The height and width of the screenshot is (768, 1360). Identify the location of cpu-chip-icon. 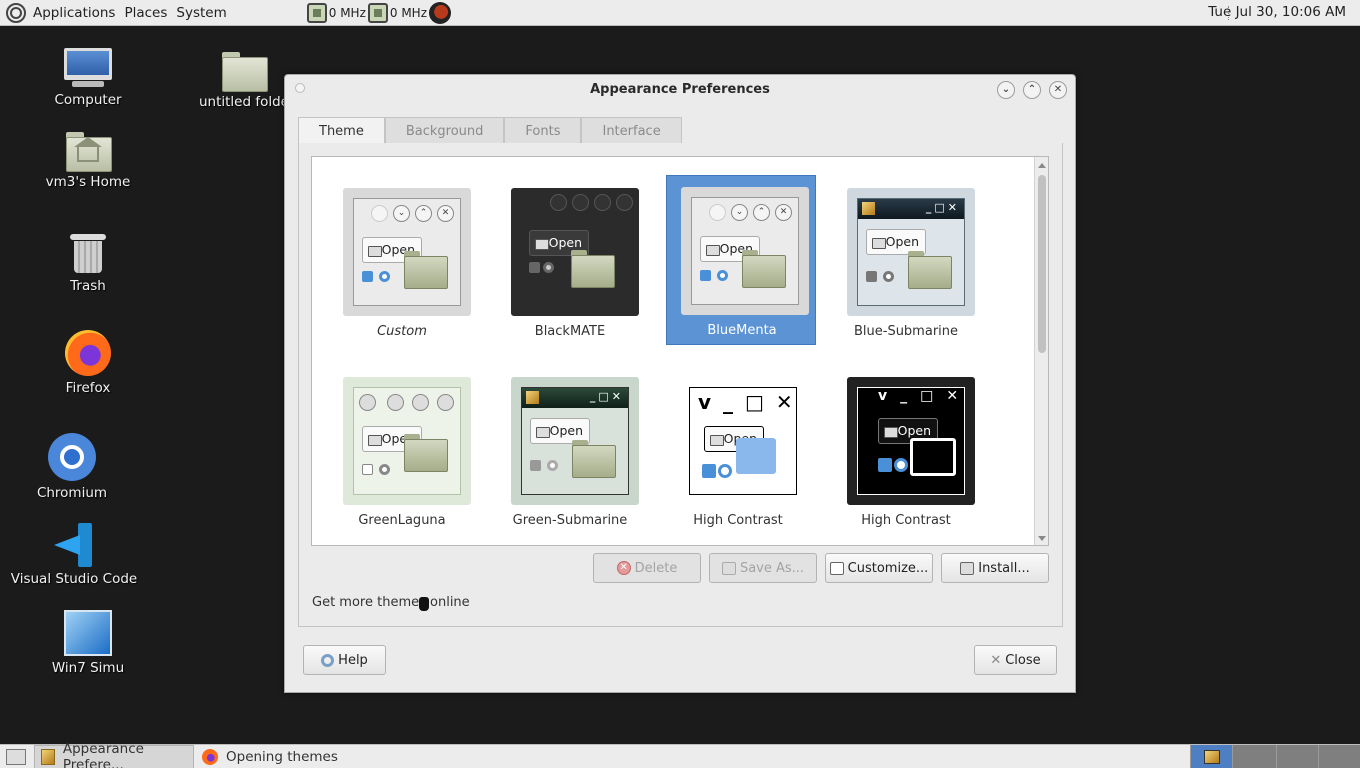
(316, 12).